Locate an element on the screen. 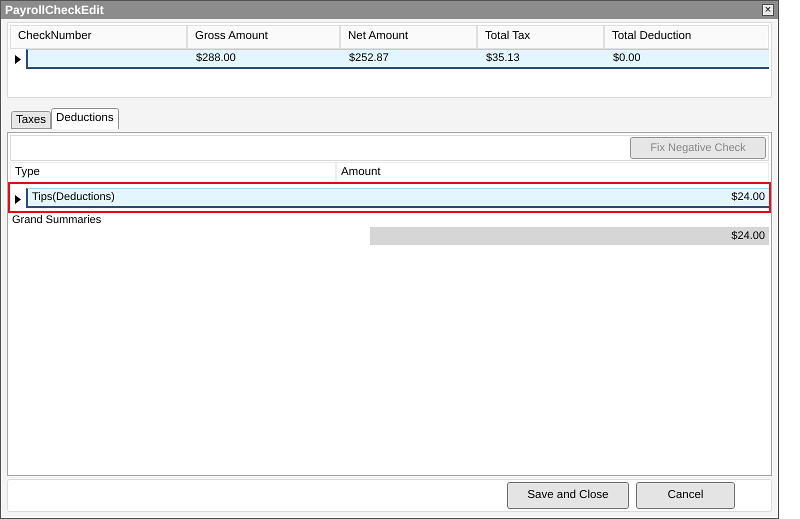 The image size is (800, 519). table-cell-text: $0.00 is located at coordinates (627, 58).